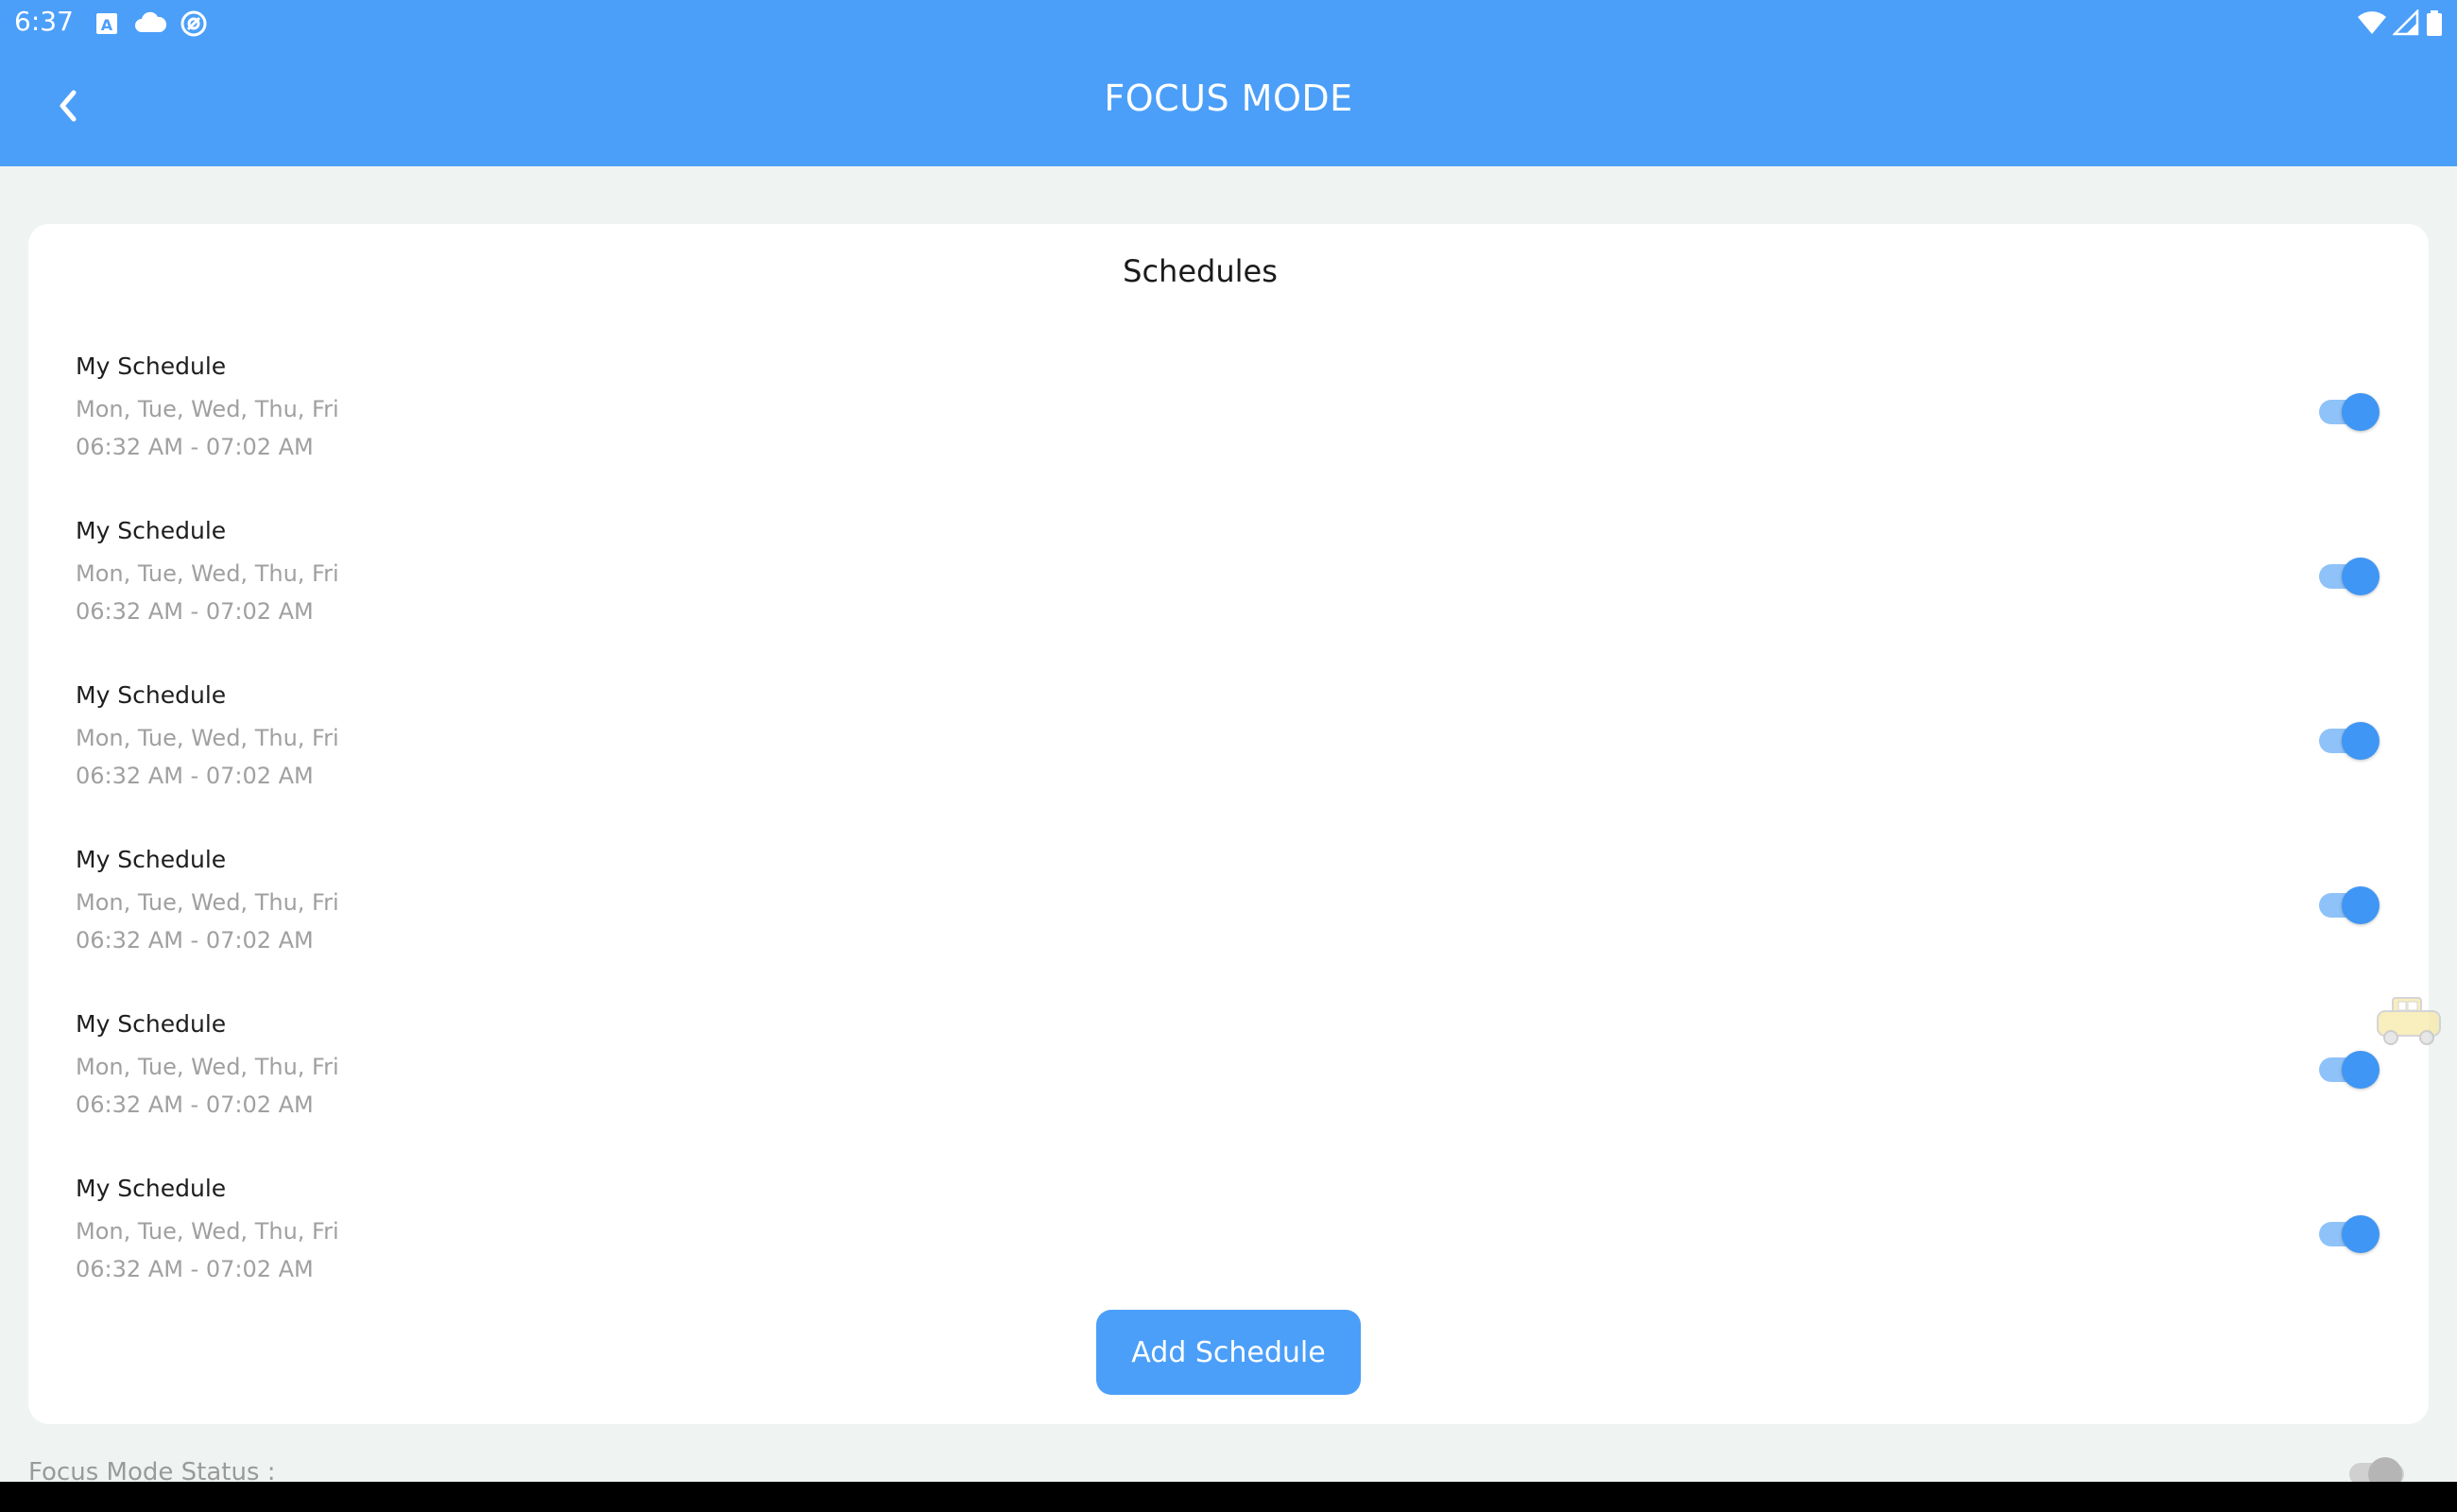  I want to click on system-nav-bar, so click(1228, 1497).